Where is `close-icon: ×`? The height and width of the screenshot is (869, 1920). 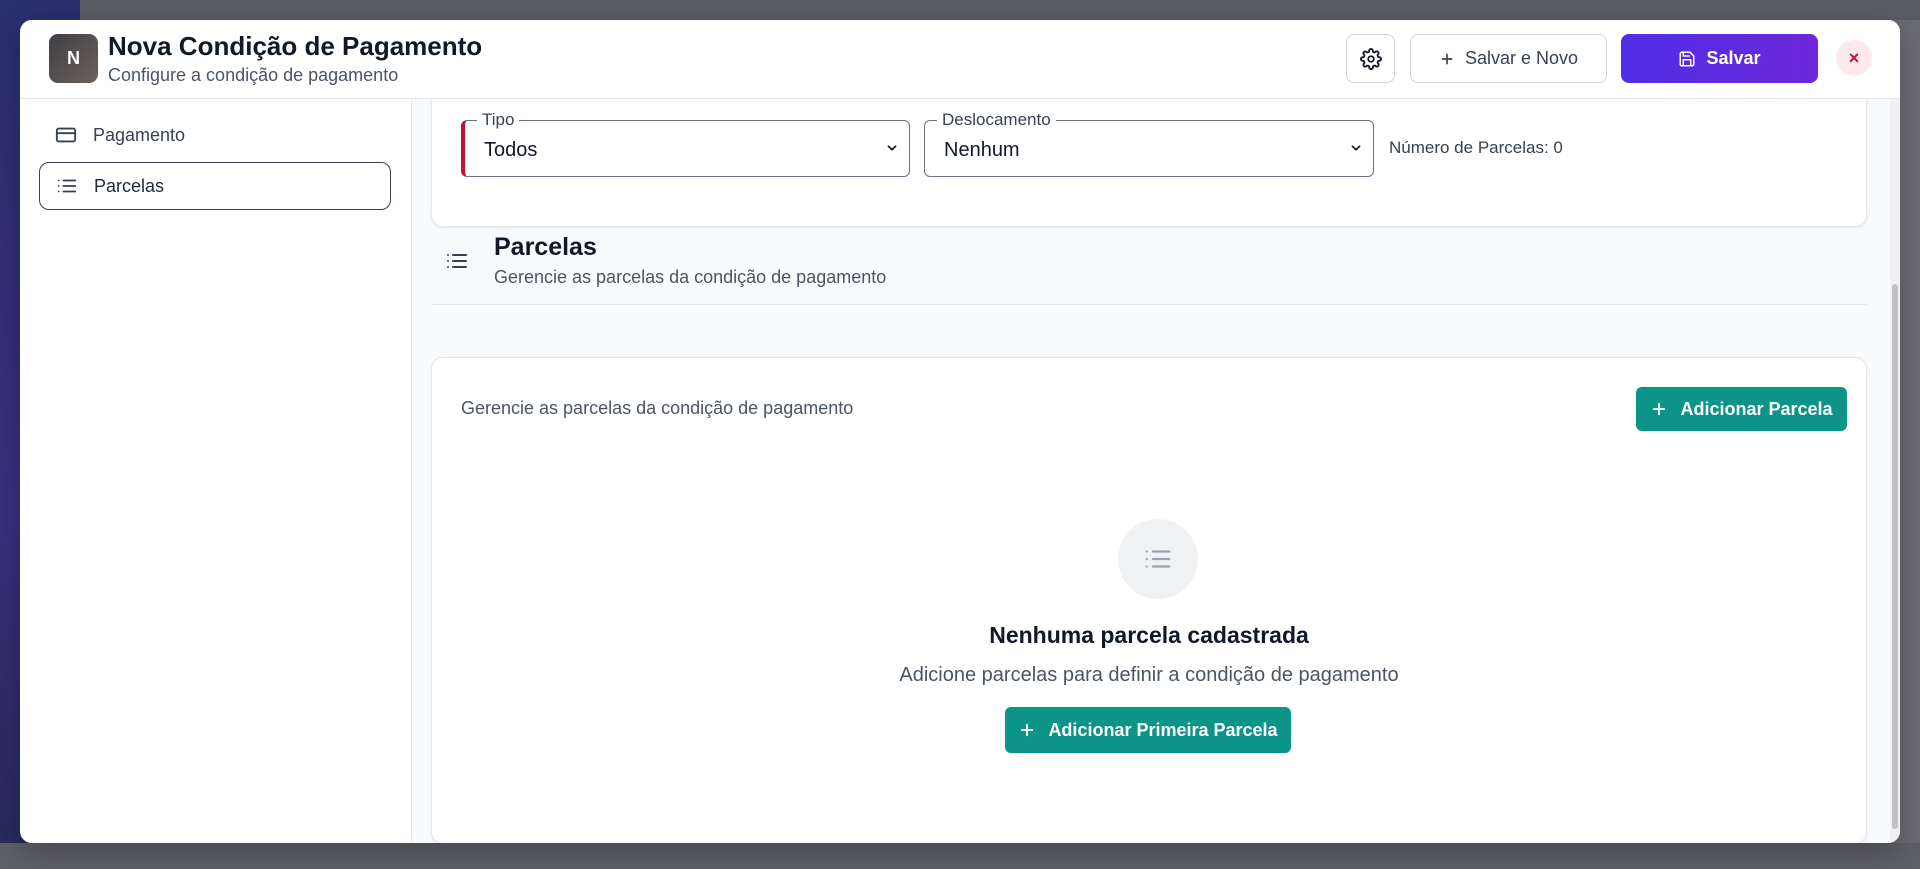 close-icon: × is located at coordinates (1854, 57).